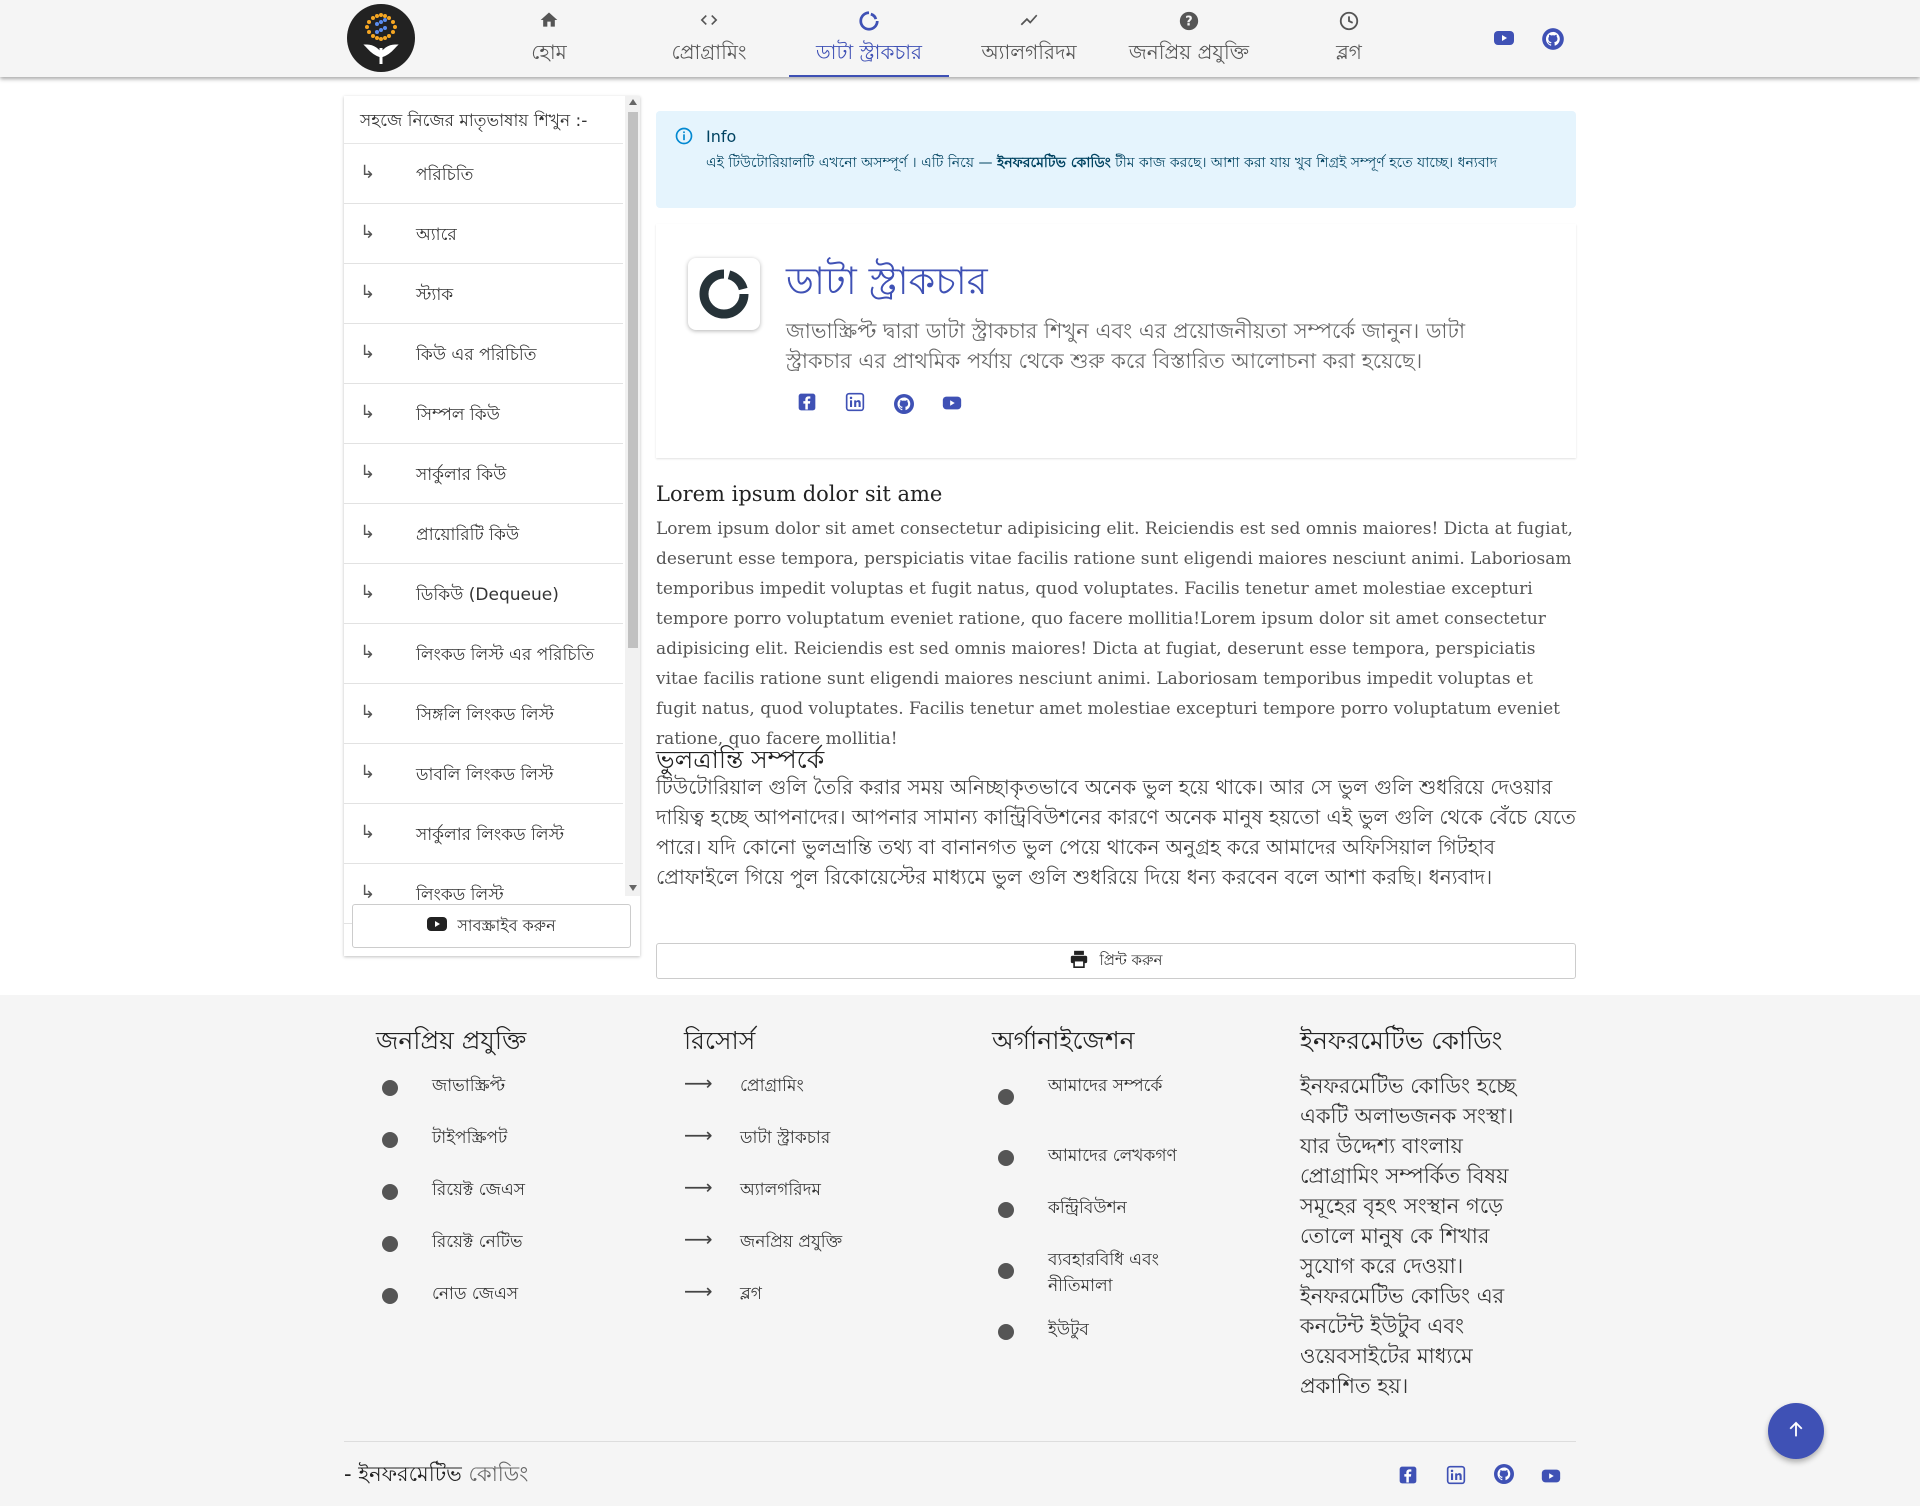  What do you see at coordinates (1349, 38) in the screenshot?
I see `nav-blog: ব্লগ` at bounding box center [1349, 38].